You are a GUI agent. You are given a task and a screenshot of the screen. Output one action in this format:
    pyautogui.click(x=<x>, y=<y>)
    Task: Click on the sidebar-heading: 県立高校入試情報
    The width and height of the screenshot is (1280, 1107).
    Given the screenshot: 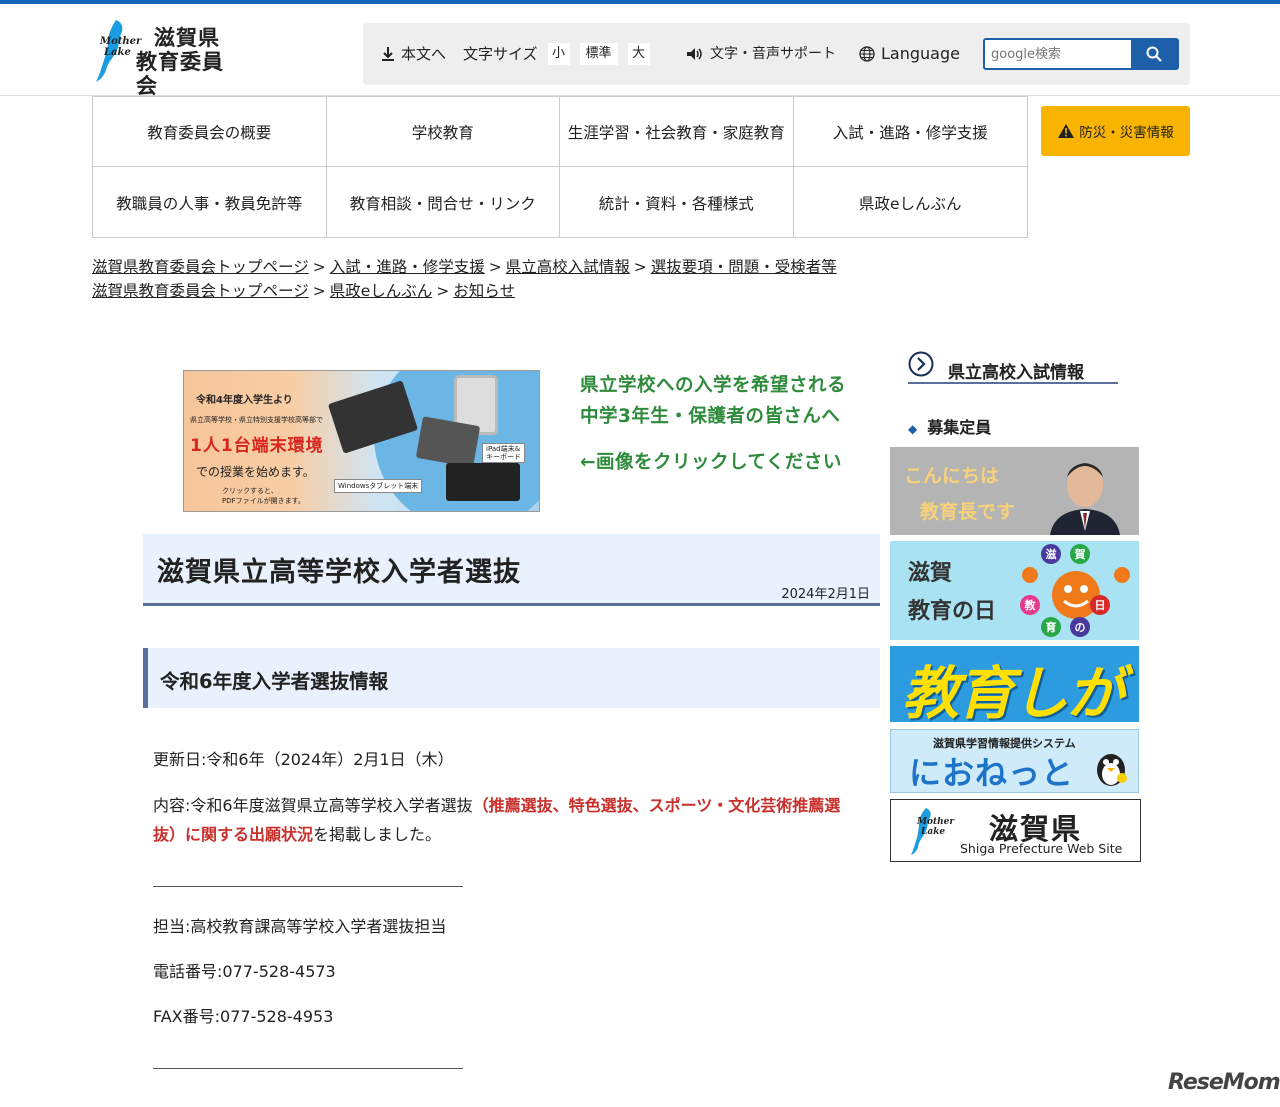 What is the action you would take?
    pyautogui.click(x=1013, y=367)
    